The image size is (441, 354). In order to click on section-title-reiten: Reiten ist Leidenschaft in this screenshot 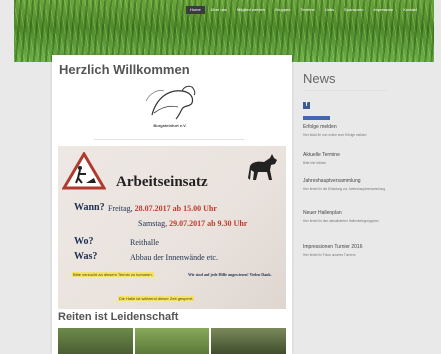, I will do `click(118, 317)`.